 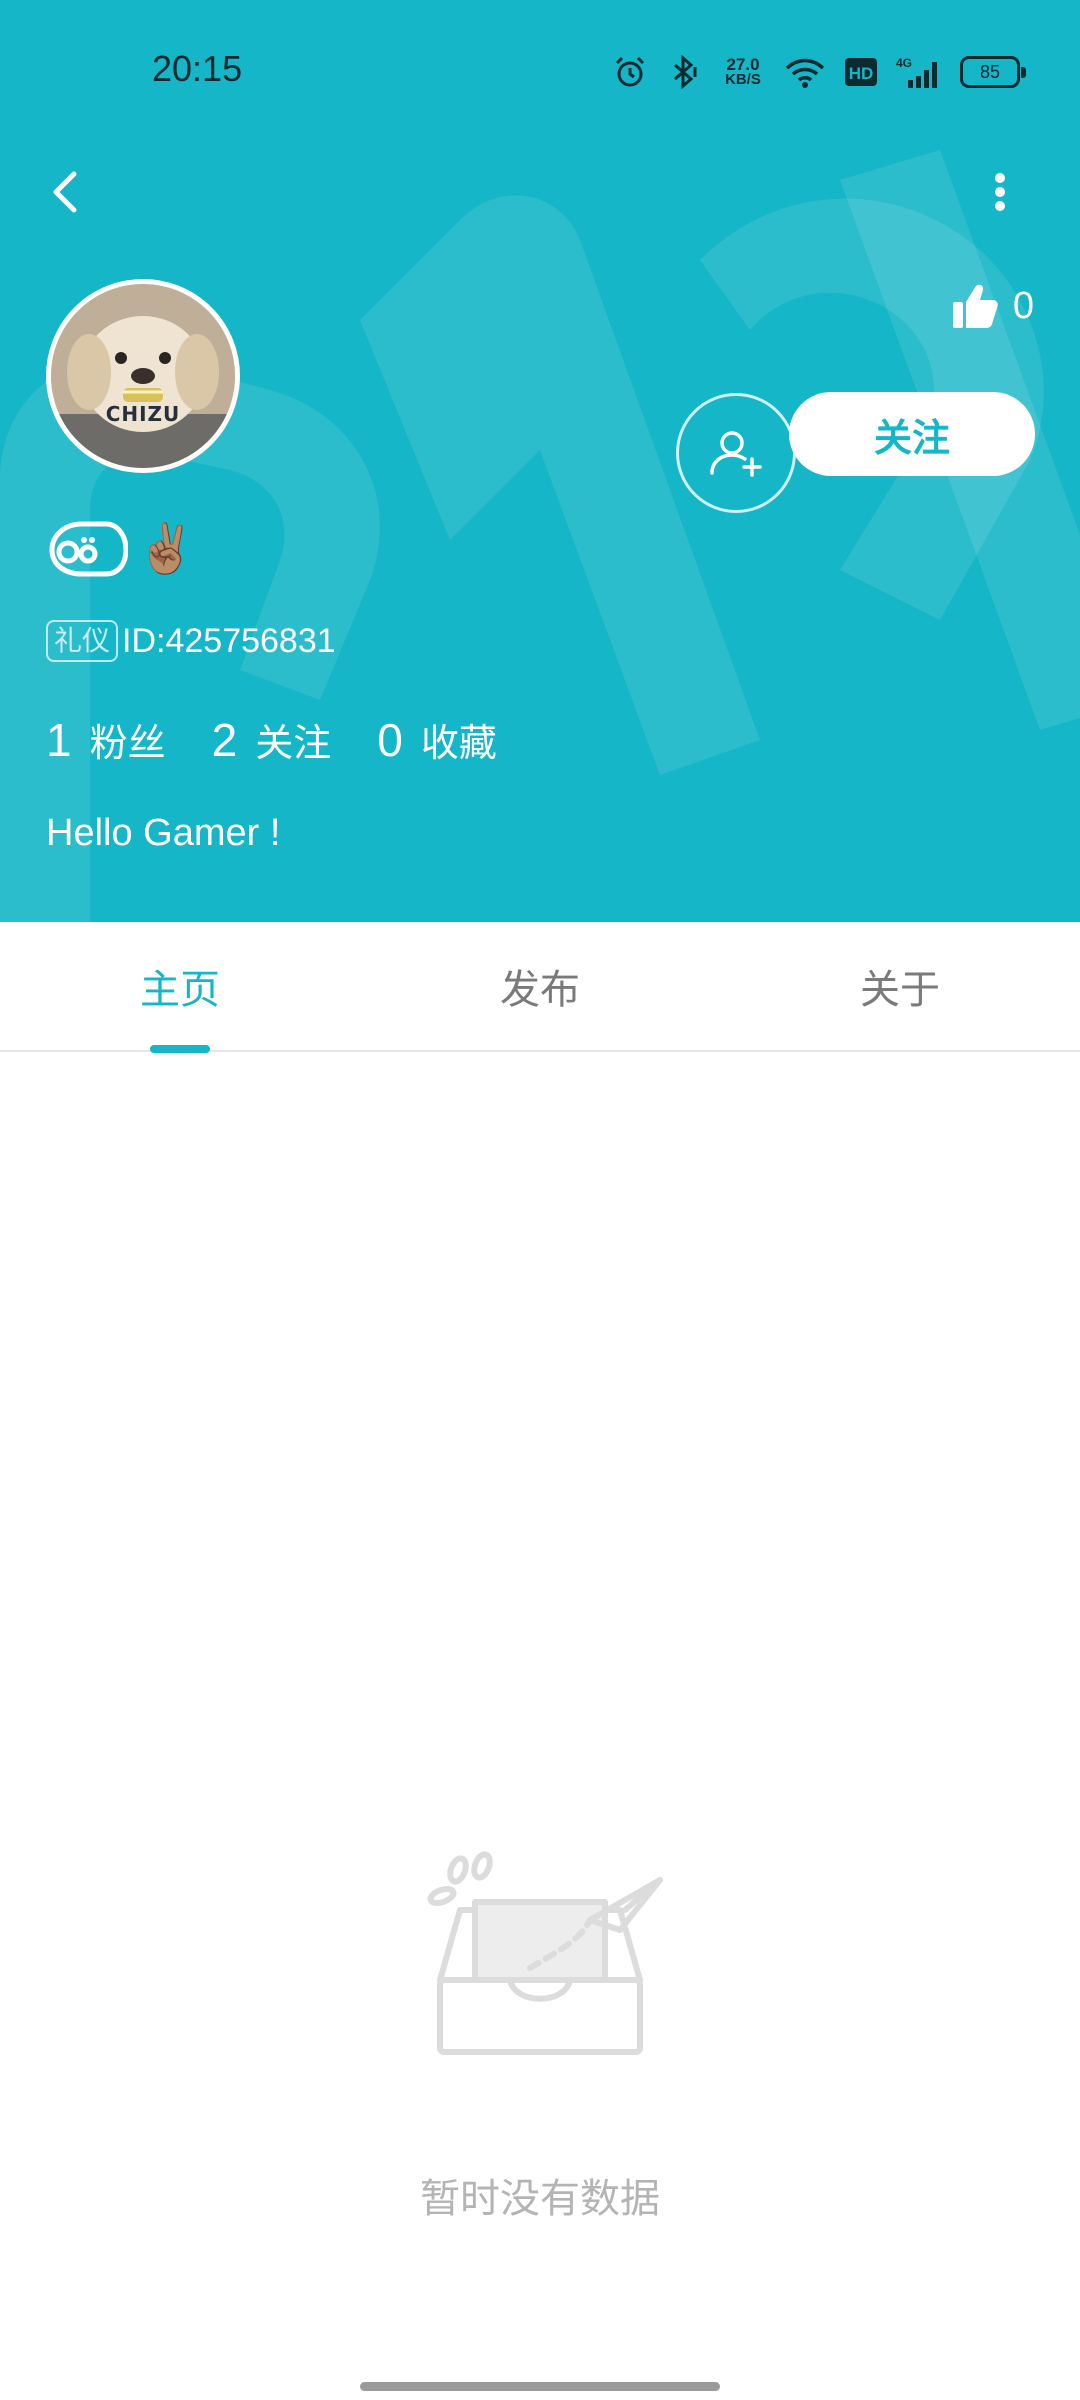 I want to click on user-emoji-row: ✌🏽, so click(x=121, y=548).